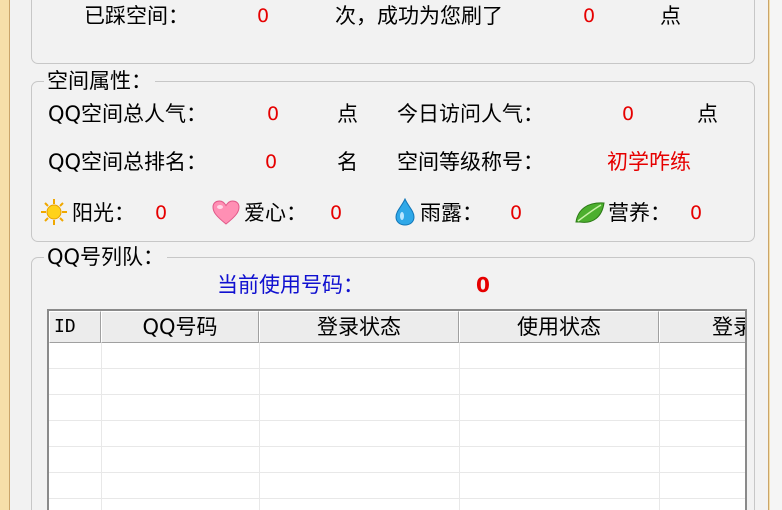  What do you see at coordinates (451, 213) in the screenshot?
I see `rain-label: 雨露：` at bounding box center [451, 213].